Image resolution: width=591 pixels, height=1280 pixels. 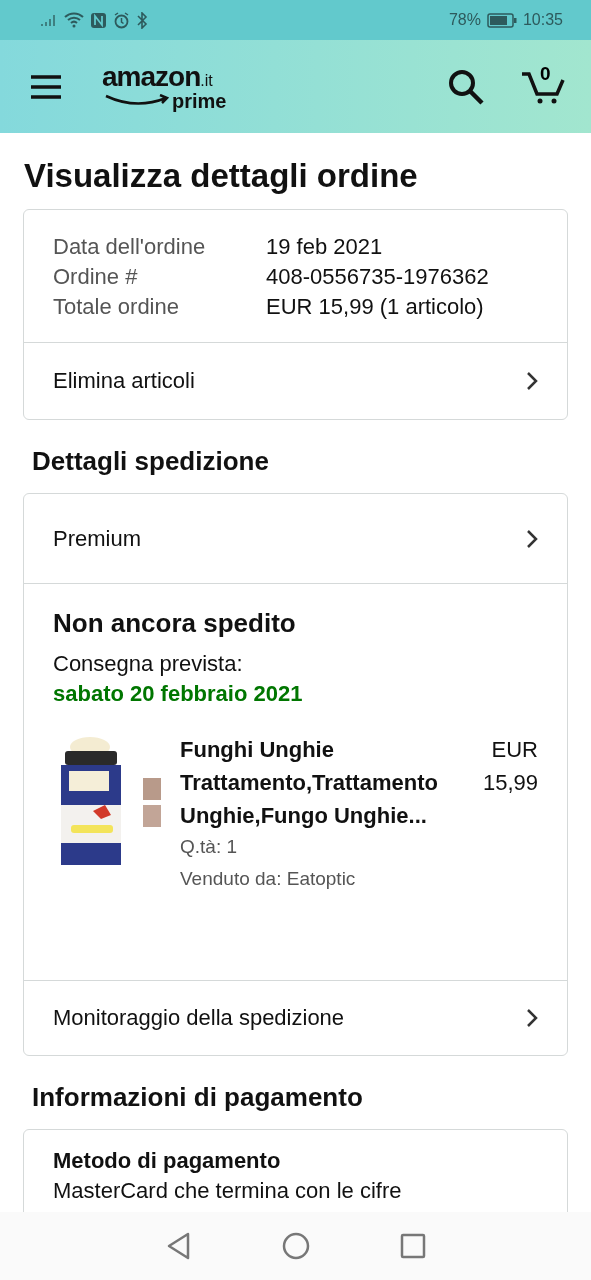 What do you see at coordinates (178, 694) in the screenshot?
I see `delivery-date: sabato 20 febbraio 2021` at bounding box center [178, 694].